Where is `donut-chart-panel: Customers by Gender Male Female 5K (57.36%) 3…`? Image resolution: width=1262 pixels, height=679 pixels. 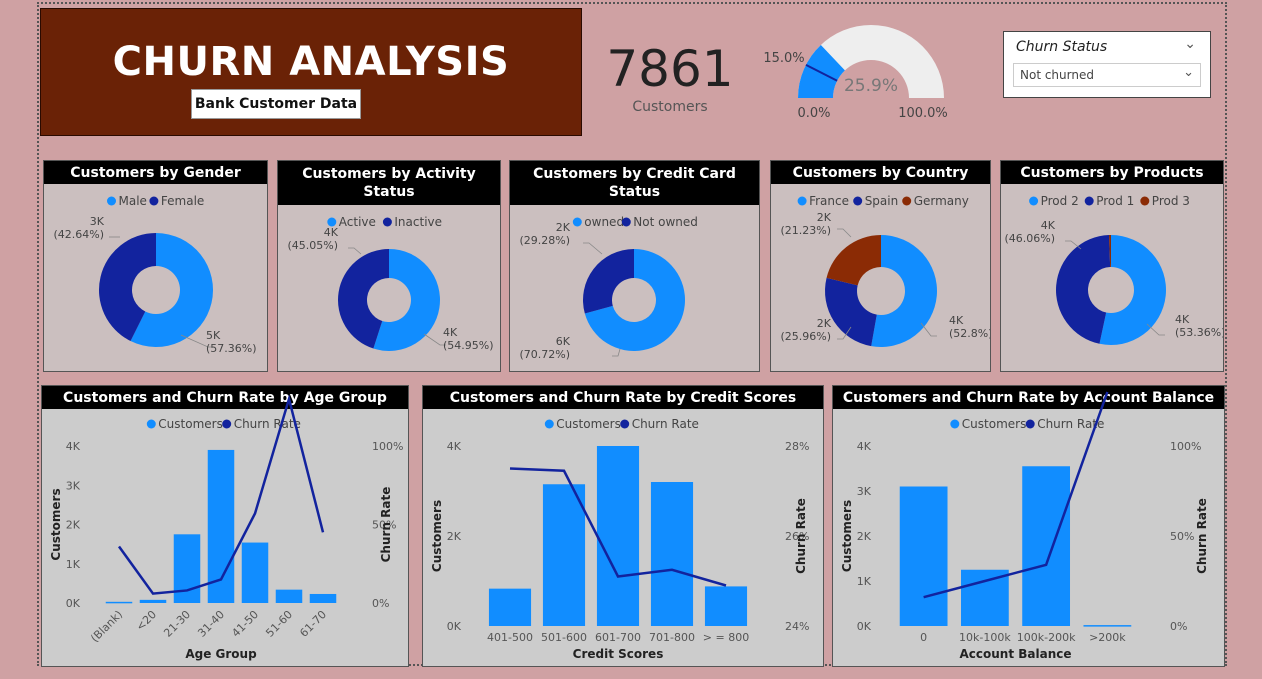 donut-chart-panel: Customers by Gender Male Female 5K (57.36%) 3… is located at coordinates (155, 266).